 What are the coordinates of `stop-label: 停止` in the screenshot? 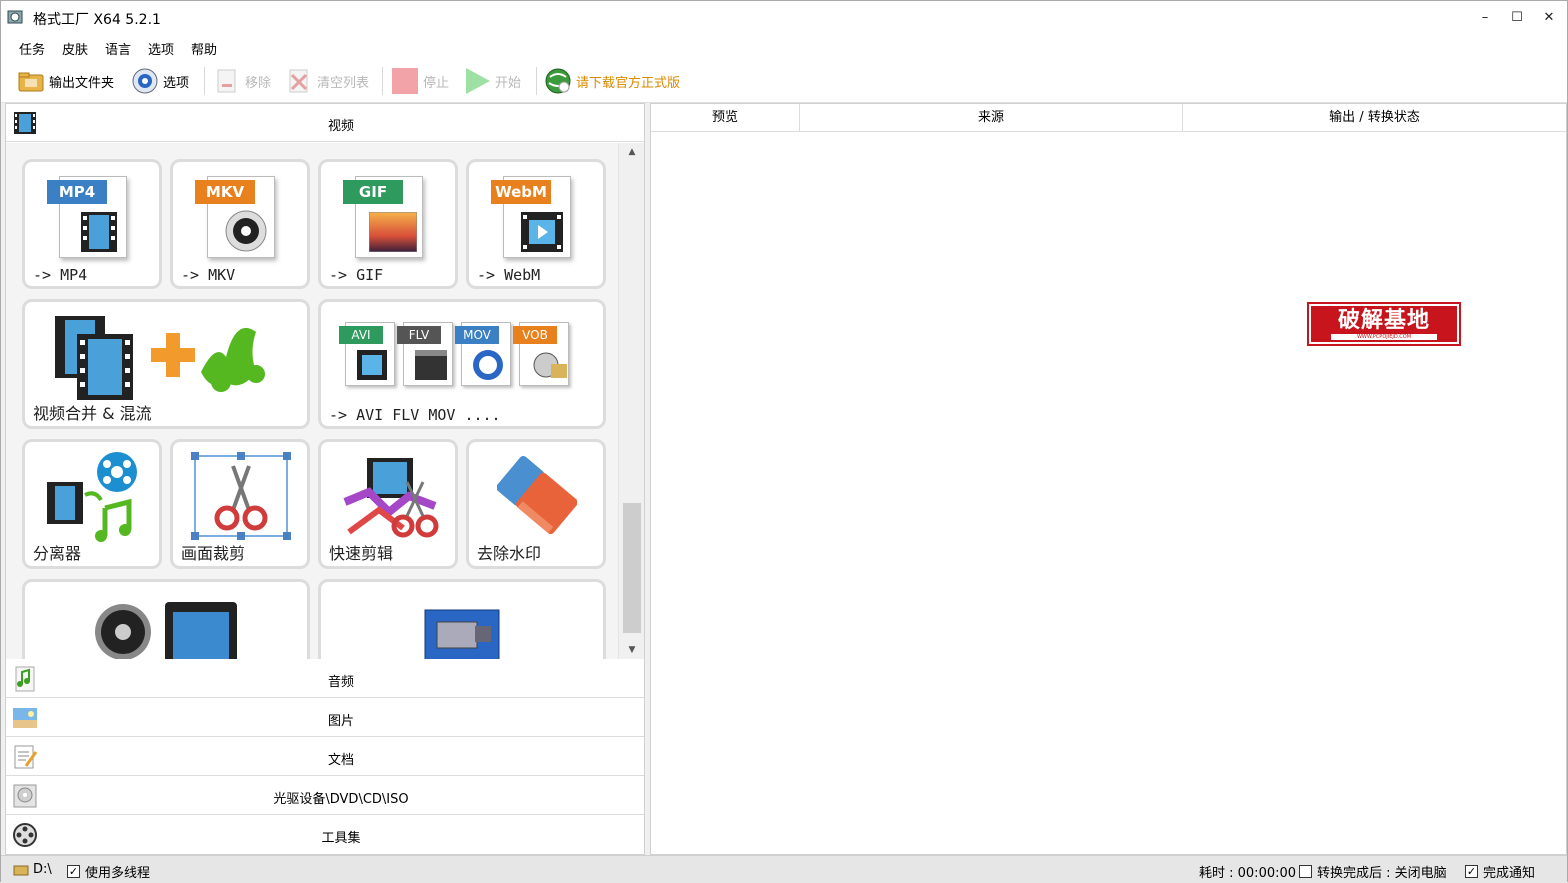 It's located at (436, 83).